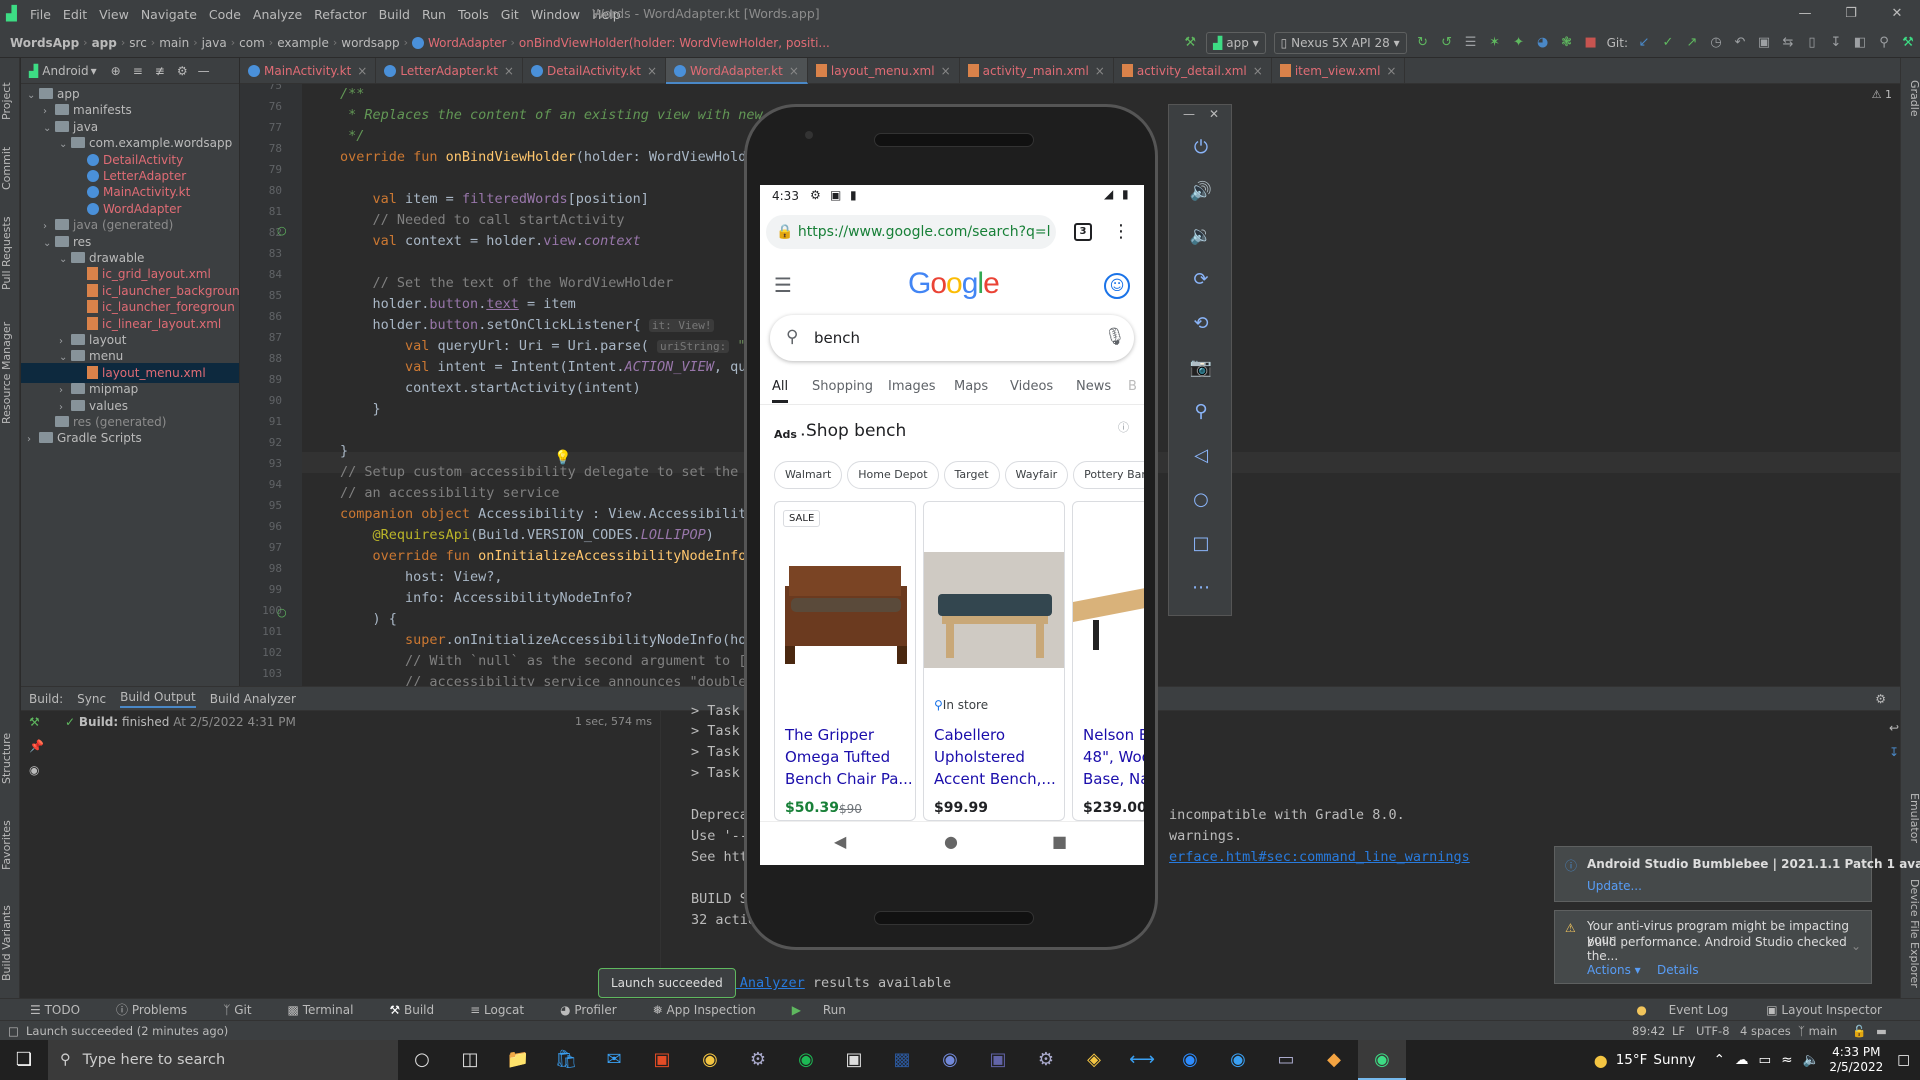 The width and height of the screenshot is (1920, 1080). Describe the element at coordinates (1856, 1060) in the screenshot. I see `clock: 4:33 PM 2/5/2022` at that location.